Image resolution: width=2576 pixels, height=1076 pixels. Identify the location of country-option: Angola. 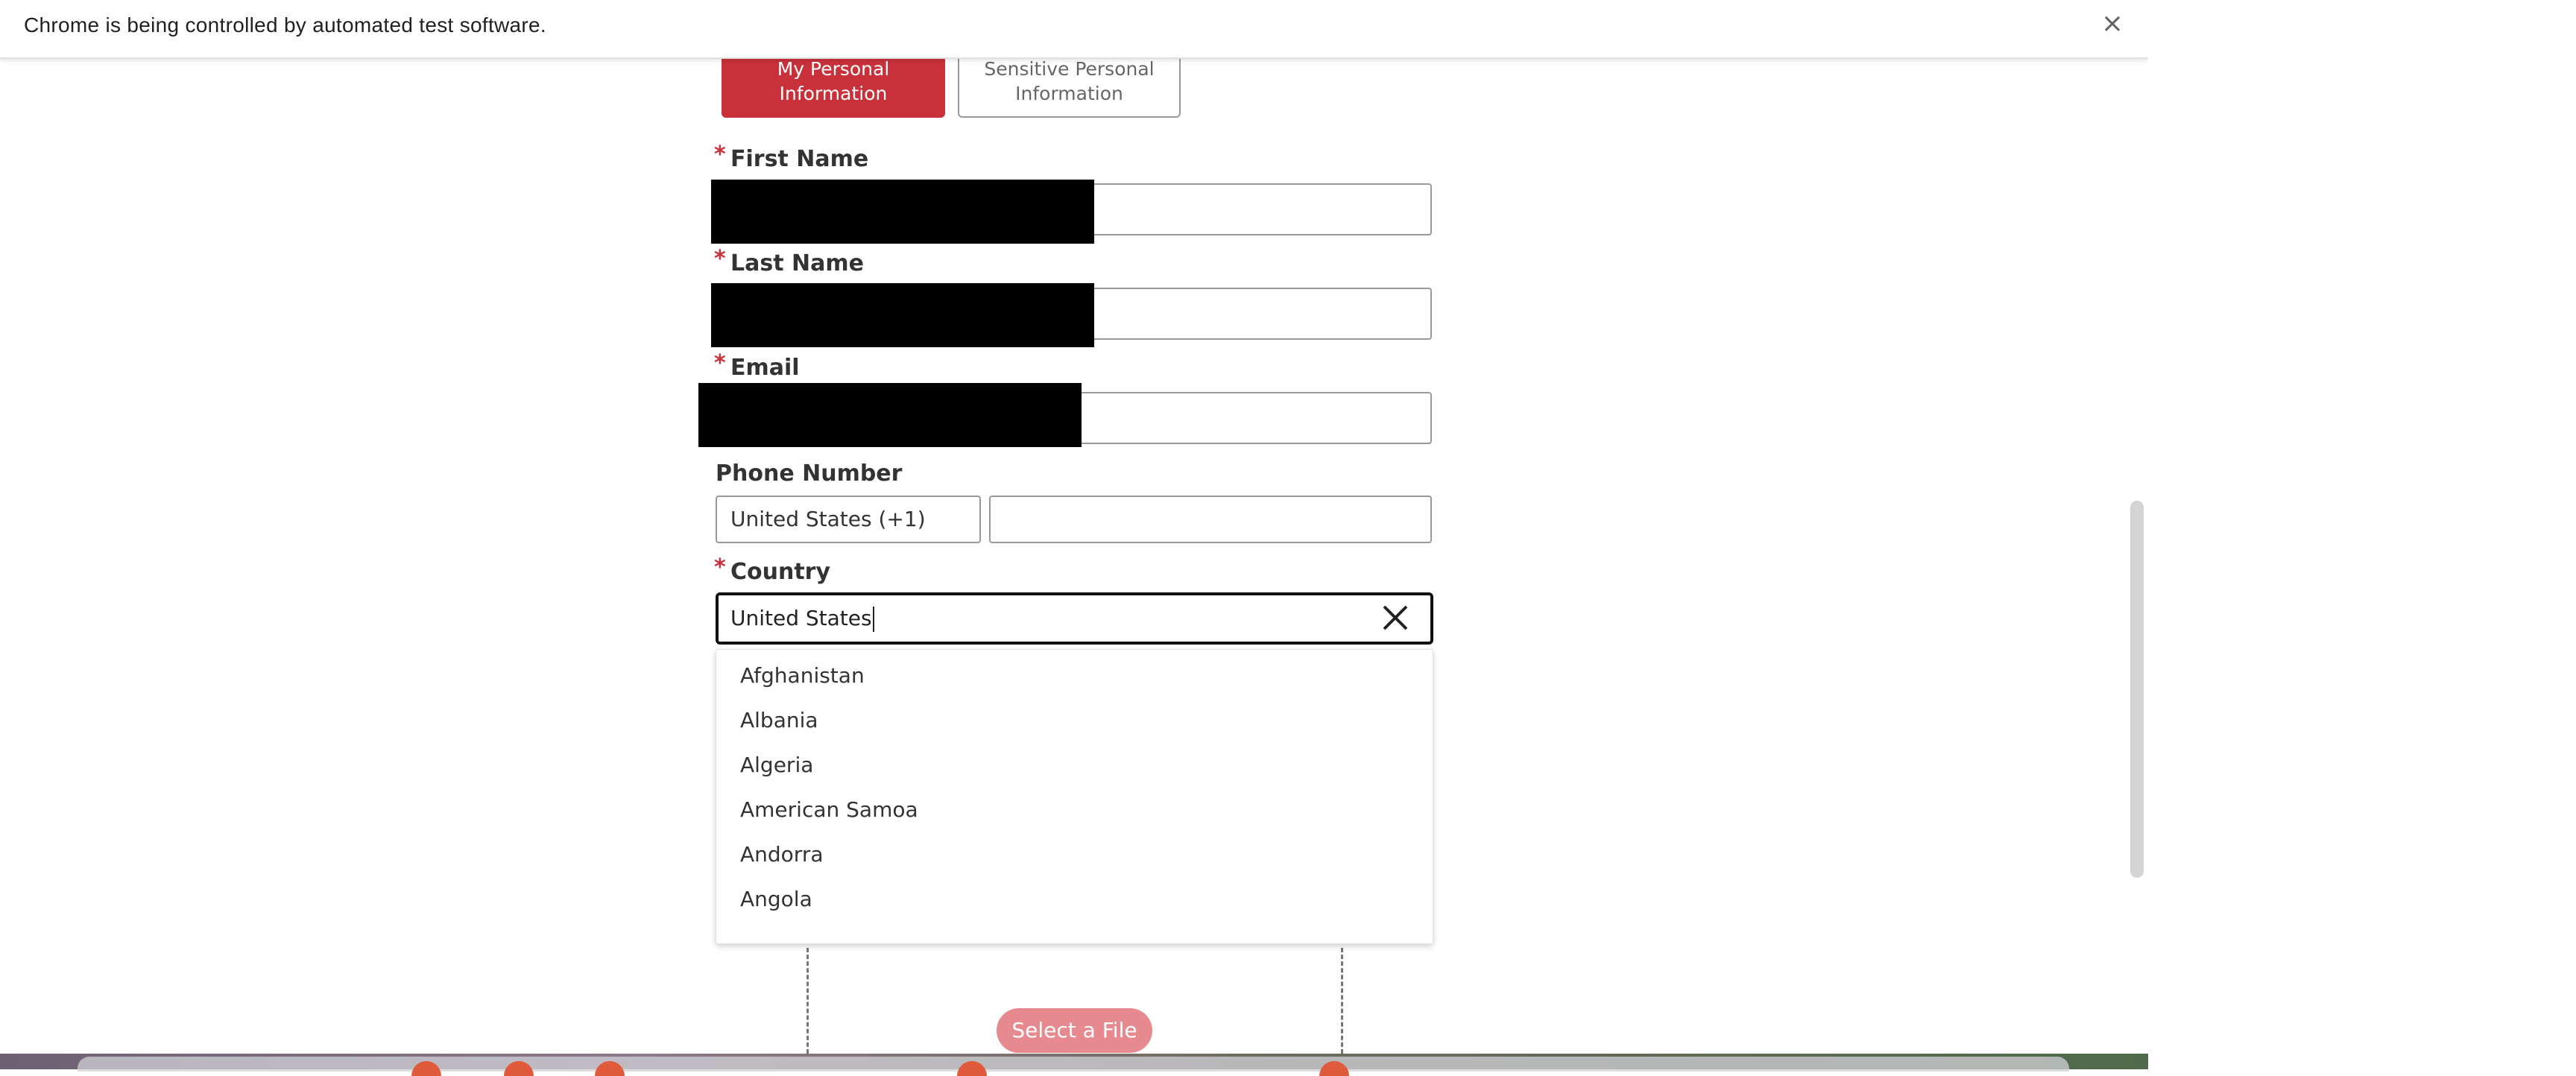
(776, 899).